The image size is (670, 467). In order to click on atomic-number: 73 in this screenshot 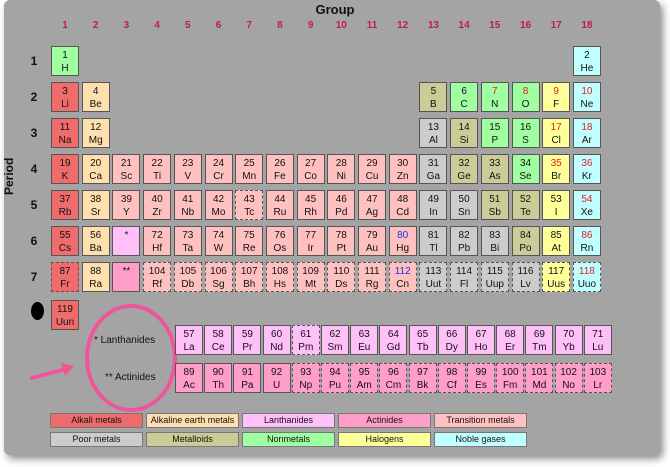, I will do `click(188, 235)`.